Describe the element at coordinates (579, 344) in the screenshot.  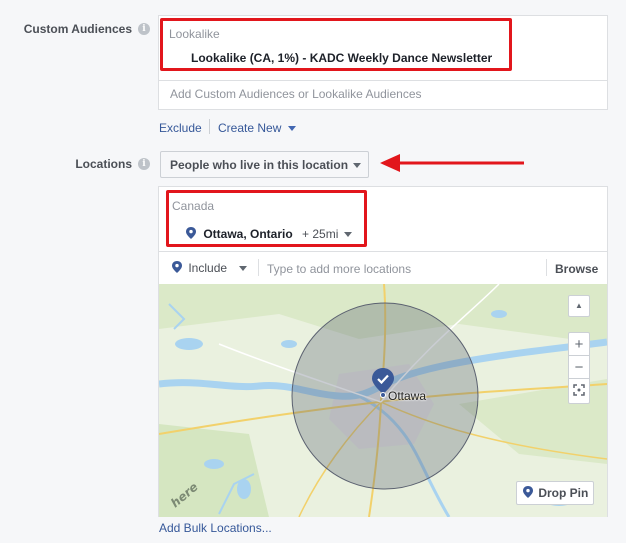
I see `zoom-in-button: +` at that location.